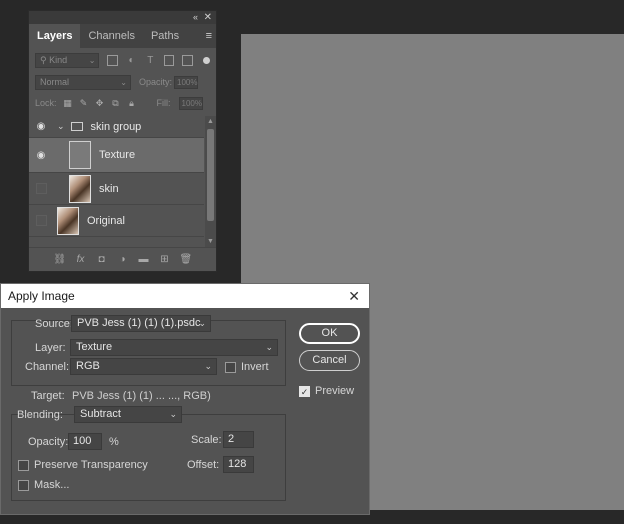 This screenshot has height=524, width=624. What do you see at coordinates (85, 441) in the screenshot?
I see `opacity-input: 100` at bounding box center [85, 441].